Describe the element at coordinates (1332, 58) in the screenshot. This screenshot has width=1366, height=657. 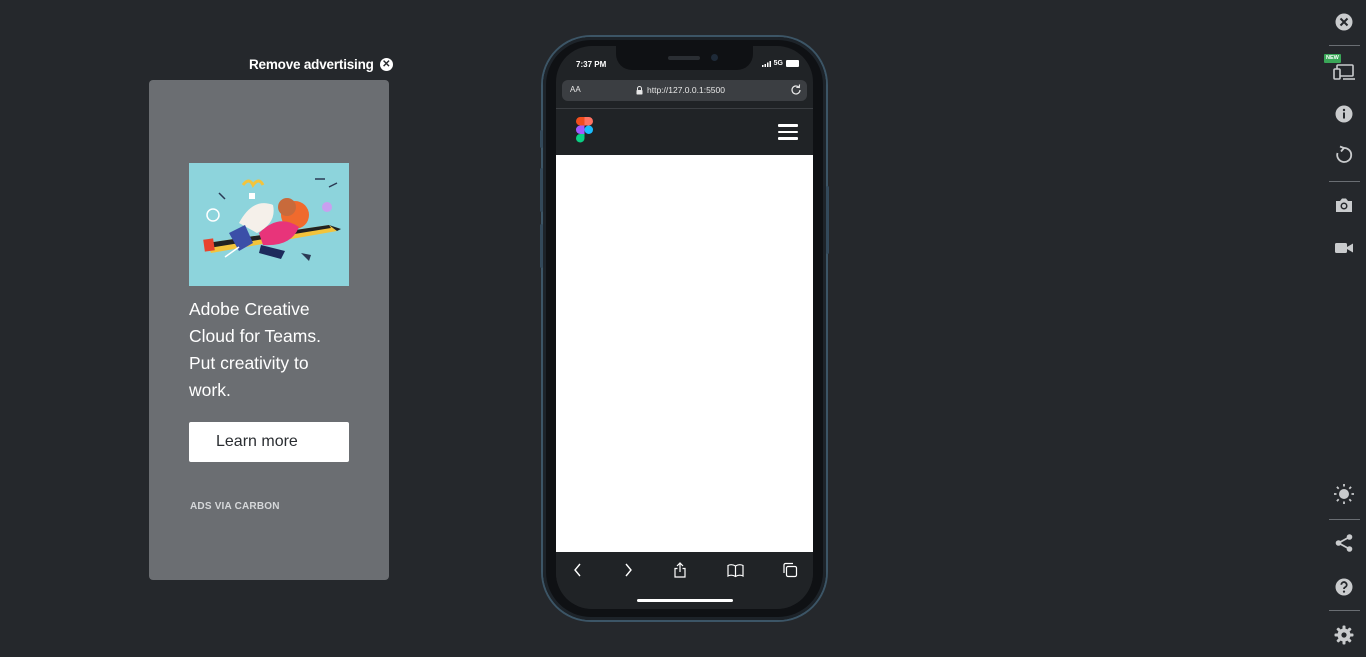
I see `new-badge: NEW` at that location.